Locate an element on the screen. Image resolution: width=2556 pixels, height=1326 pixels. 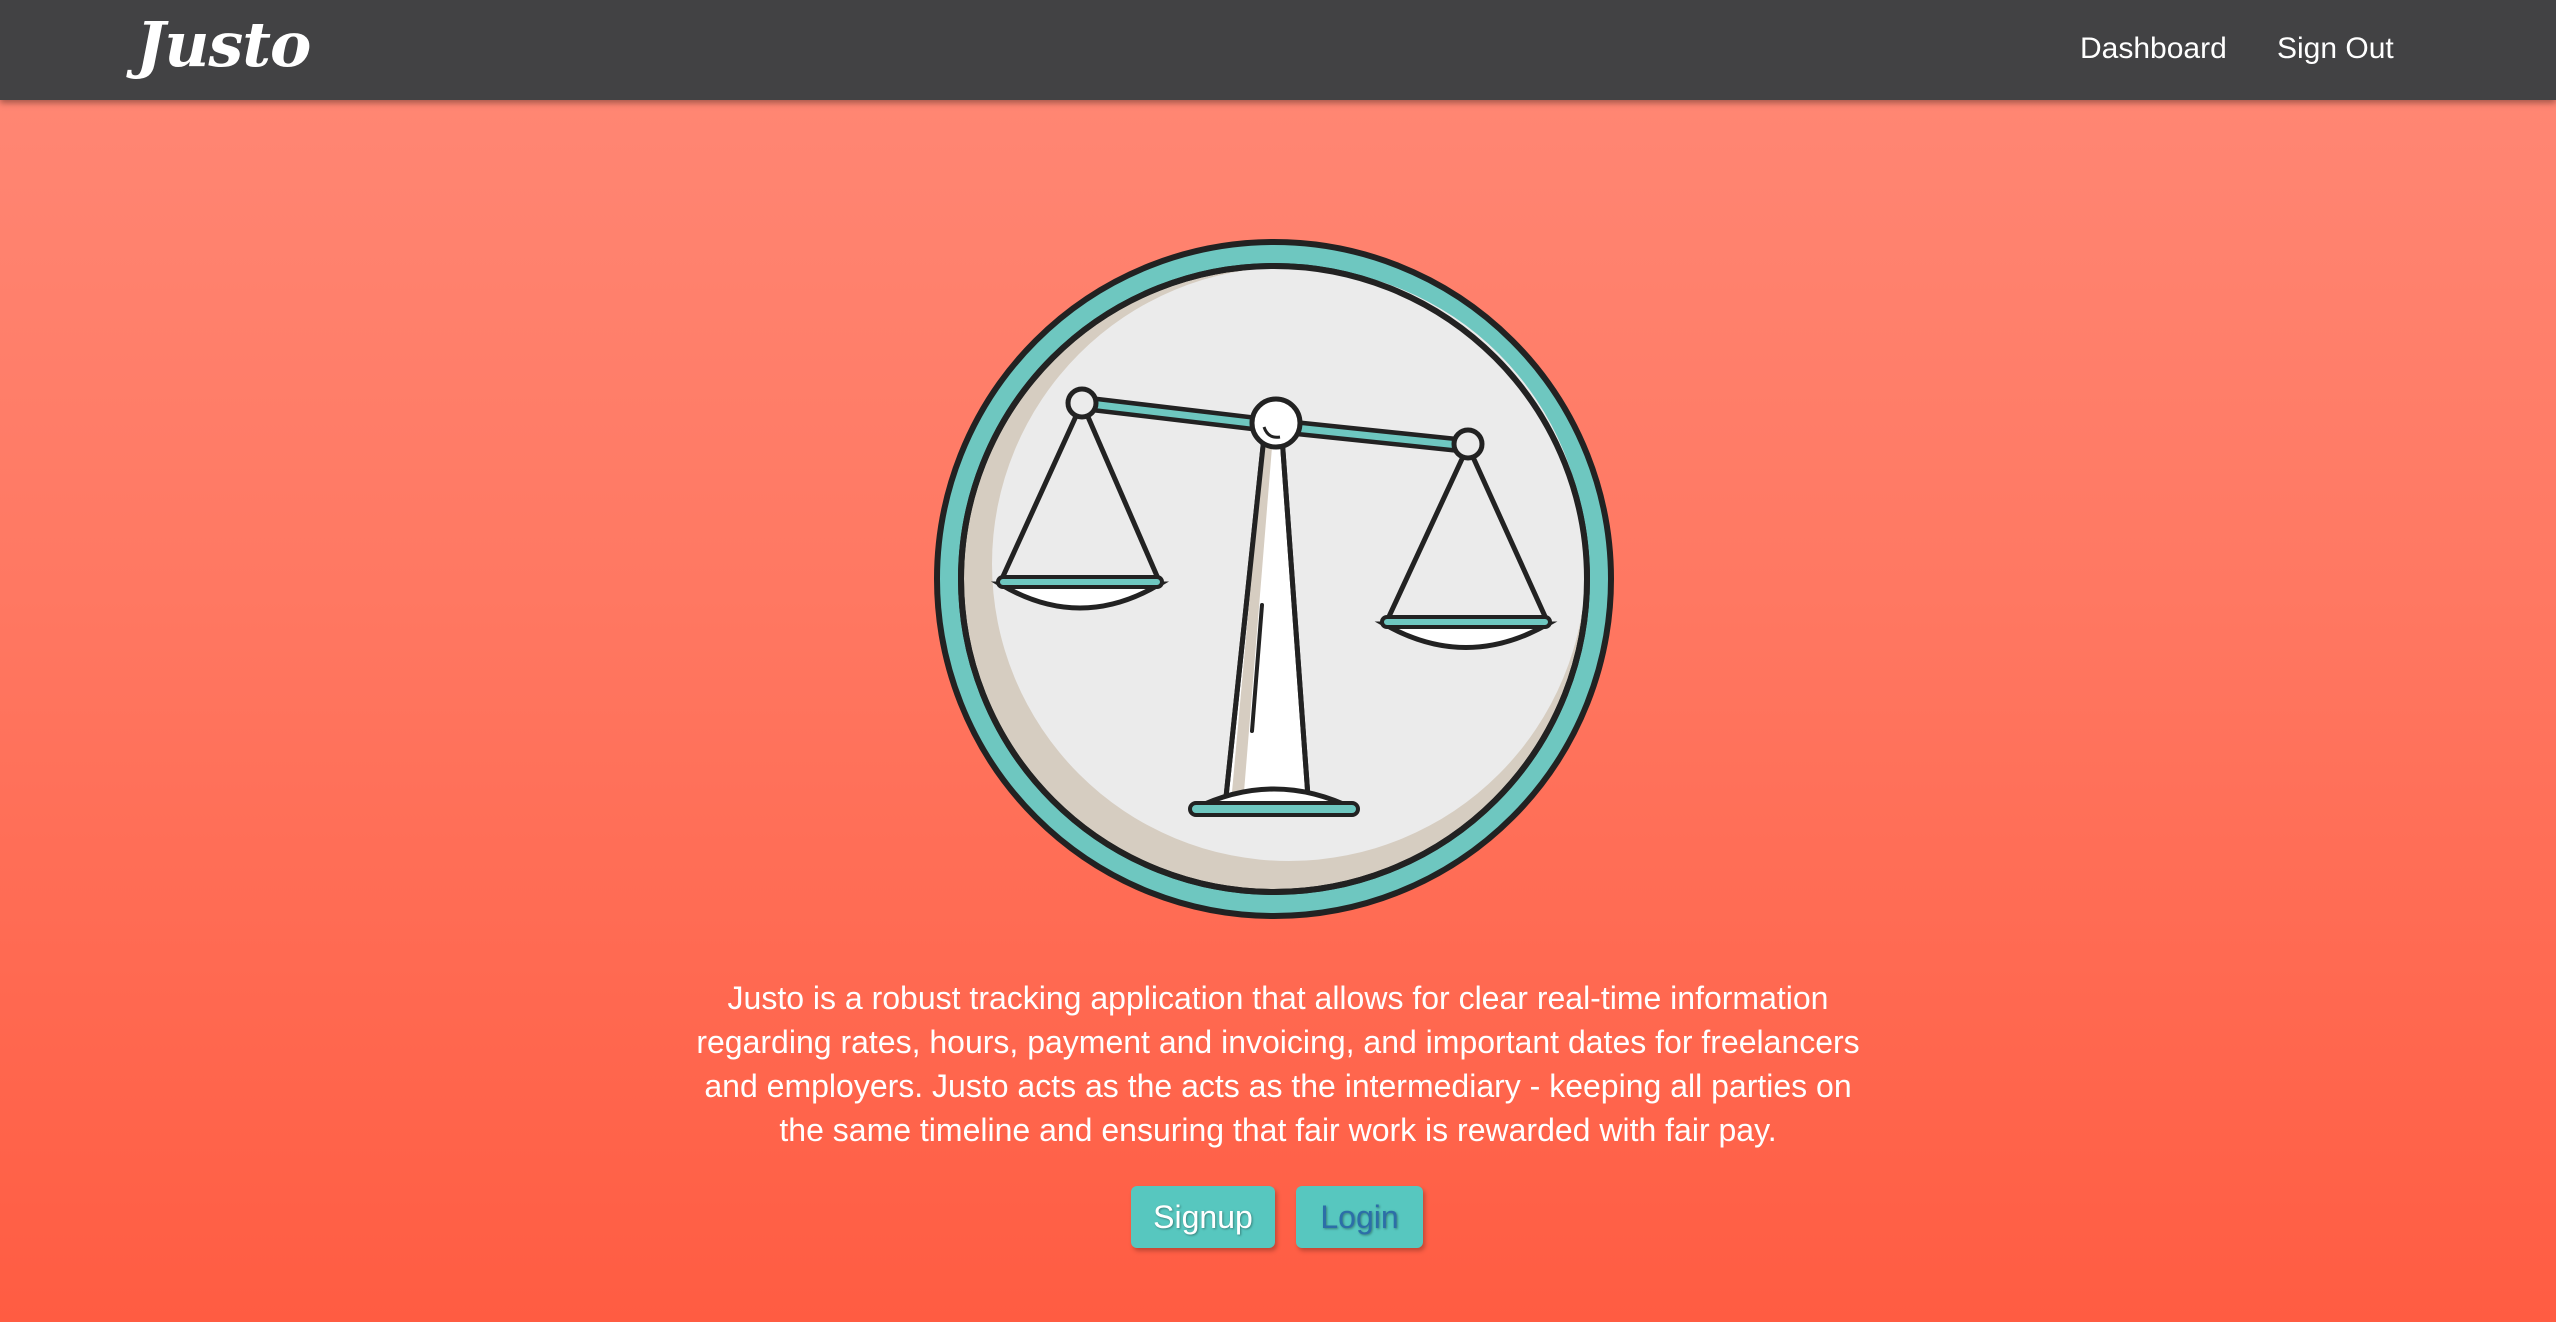
dashboard-link: Dashboard is located at coordinates (2153, 49).